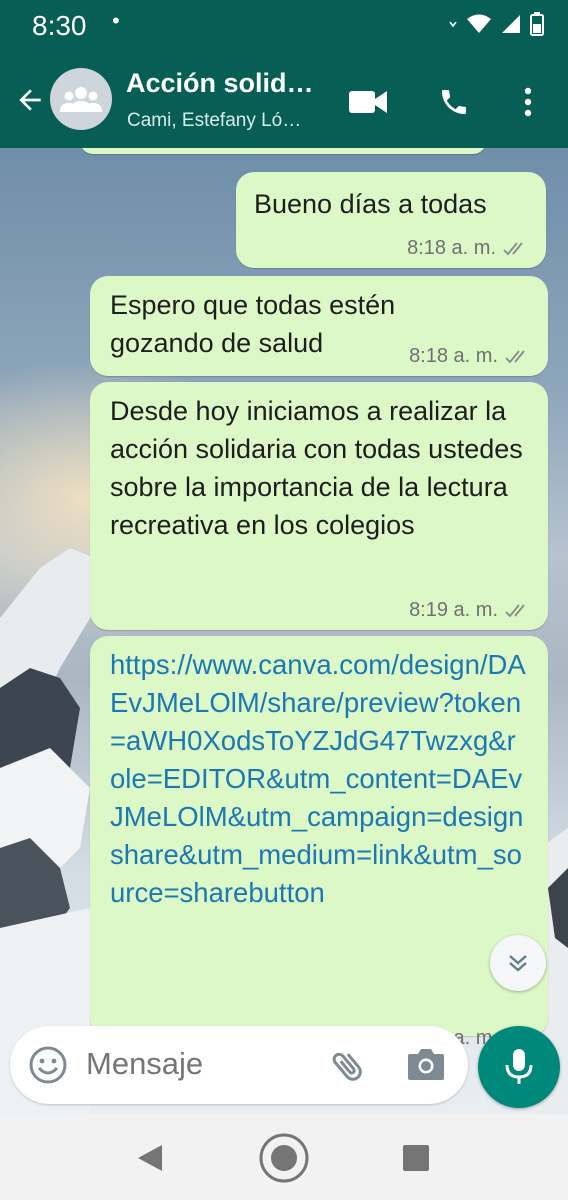  I want to click on nav-back-icon, so click(150, 1158).